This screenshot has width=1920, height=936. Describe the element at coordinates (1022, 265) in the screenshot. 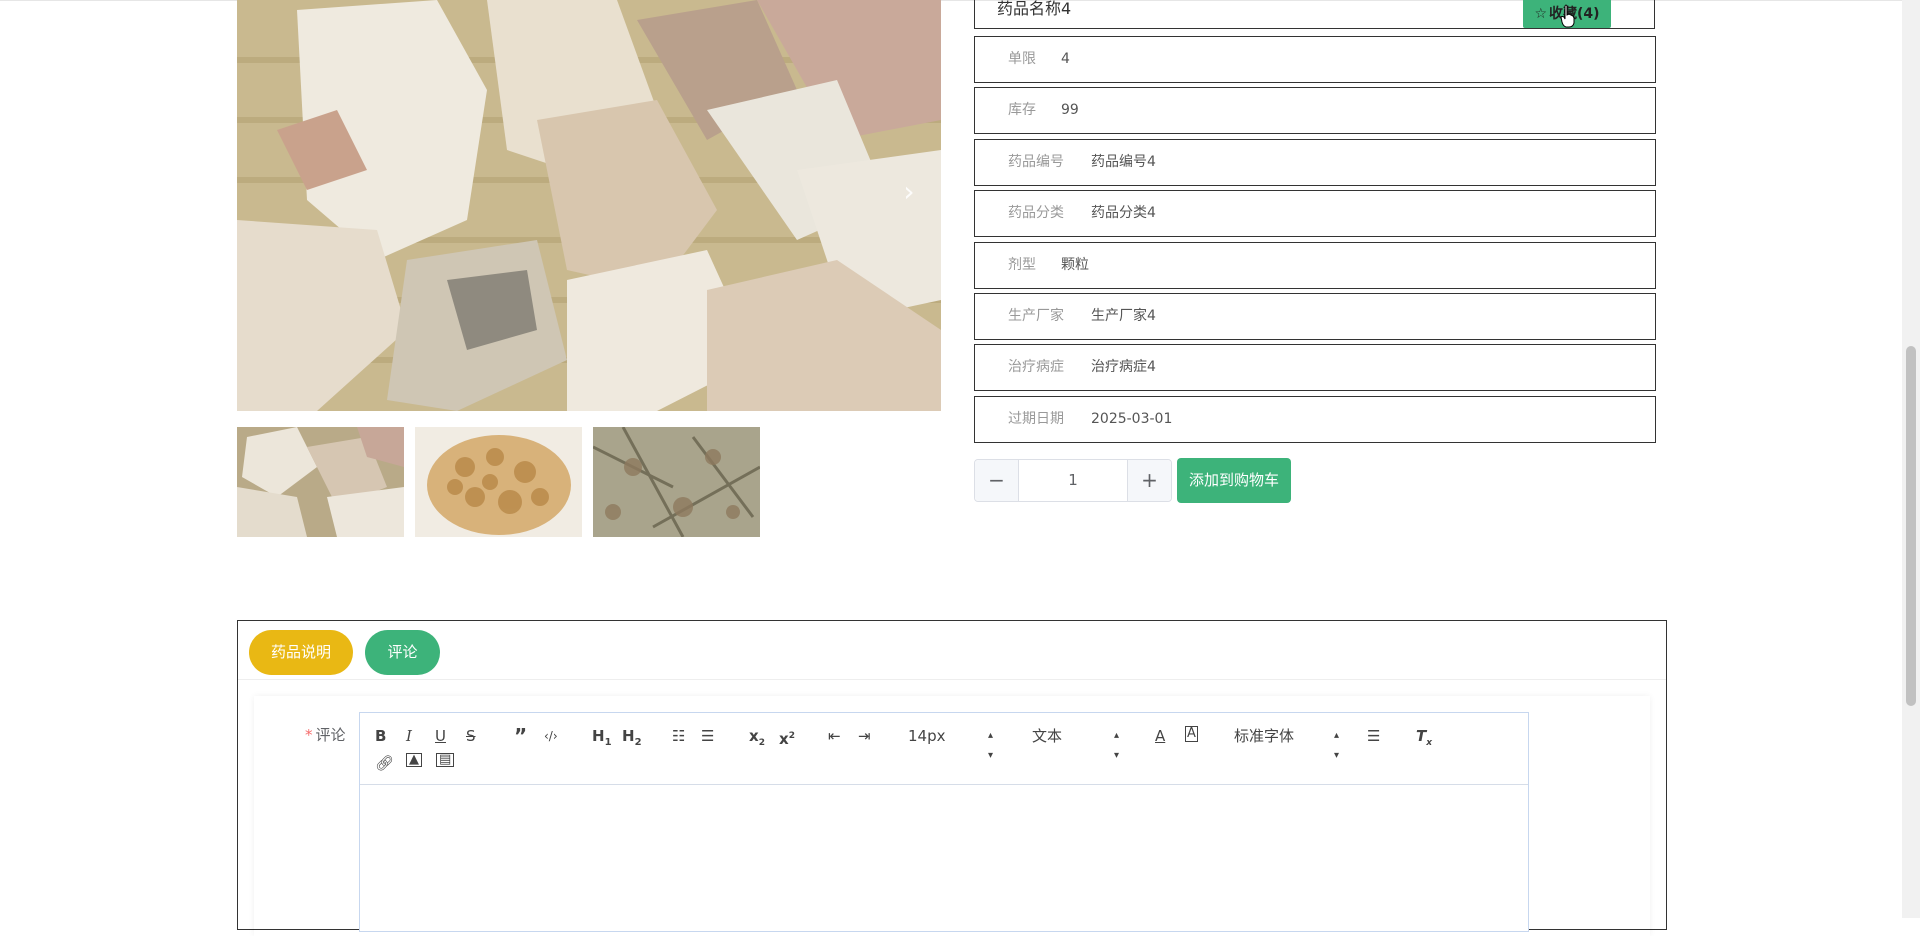

I see `detail-label: 剂型` at that location.